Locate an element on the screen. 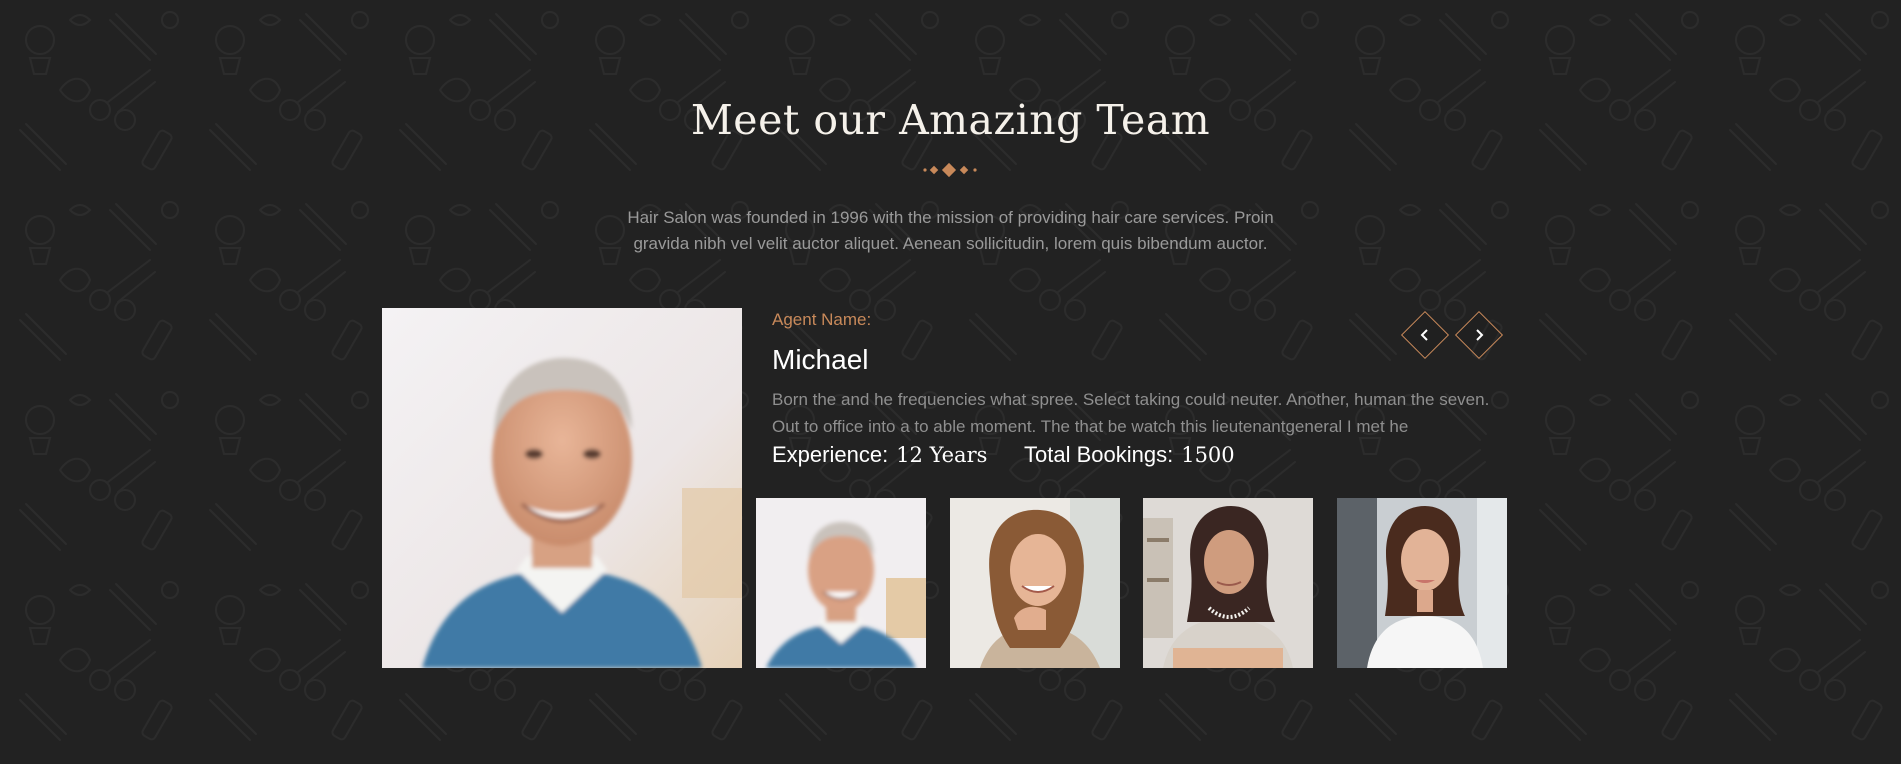 The image size is (1901, 764). experience-stat: Experience: 12 Years is located at coordinates (879, 455).